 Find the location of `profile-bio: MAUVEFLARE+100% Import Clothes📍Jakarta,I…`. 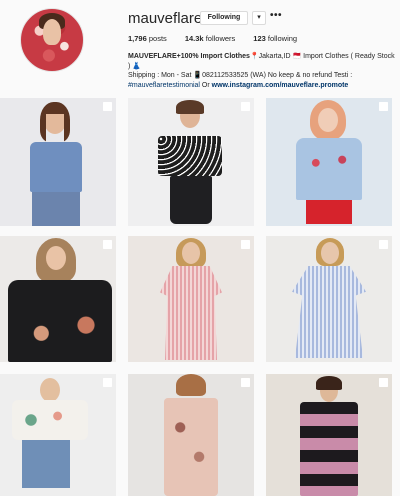

profile-bio: MAUVEFLARE+100% Import Clothes📍Jakarta,I… is located at coordinates (262, 71).